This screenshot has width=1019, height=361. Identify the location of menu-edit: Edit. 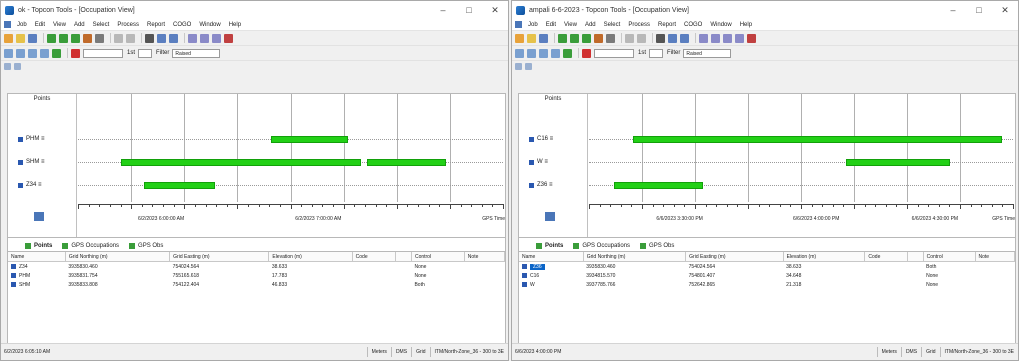
(40, 25).